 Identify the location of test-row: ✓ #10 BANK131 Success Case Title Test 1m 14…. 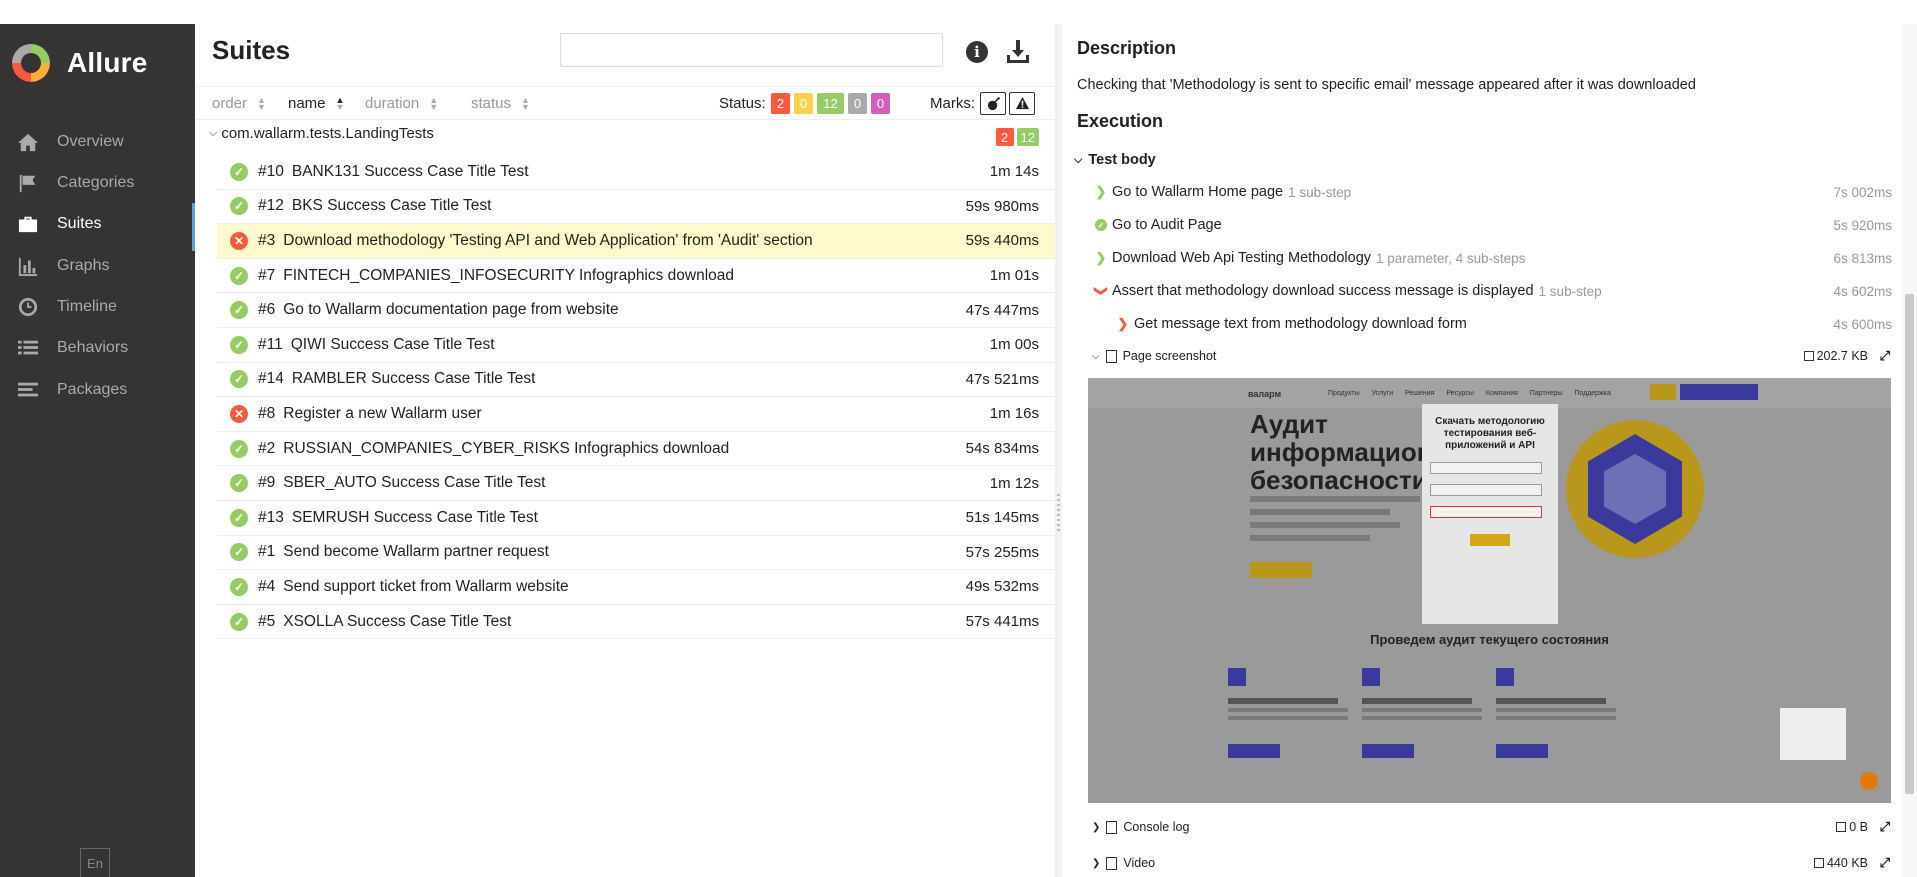
(636, 172).